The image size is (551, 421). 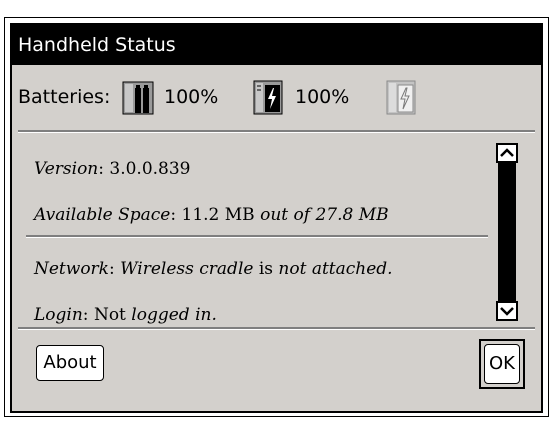 I want to click on chevron-up-icon, so click(x=507, y=152).